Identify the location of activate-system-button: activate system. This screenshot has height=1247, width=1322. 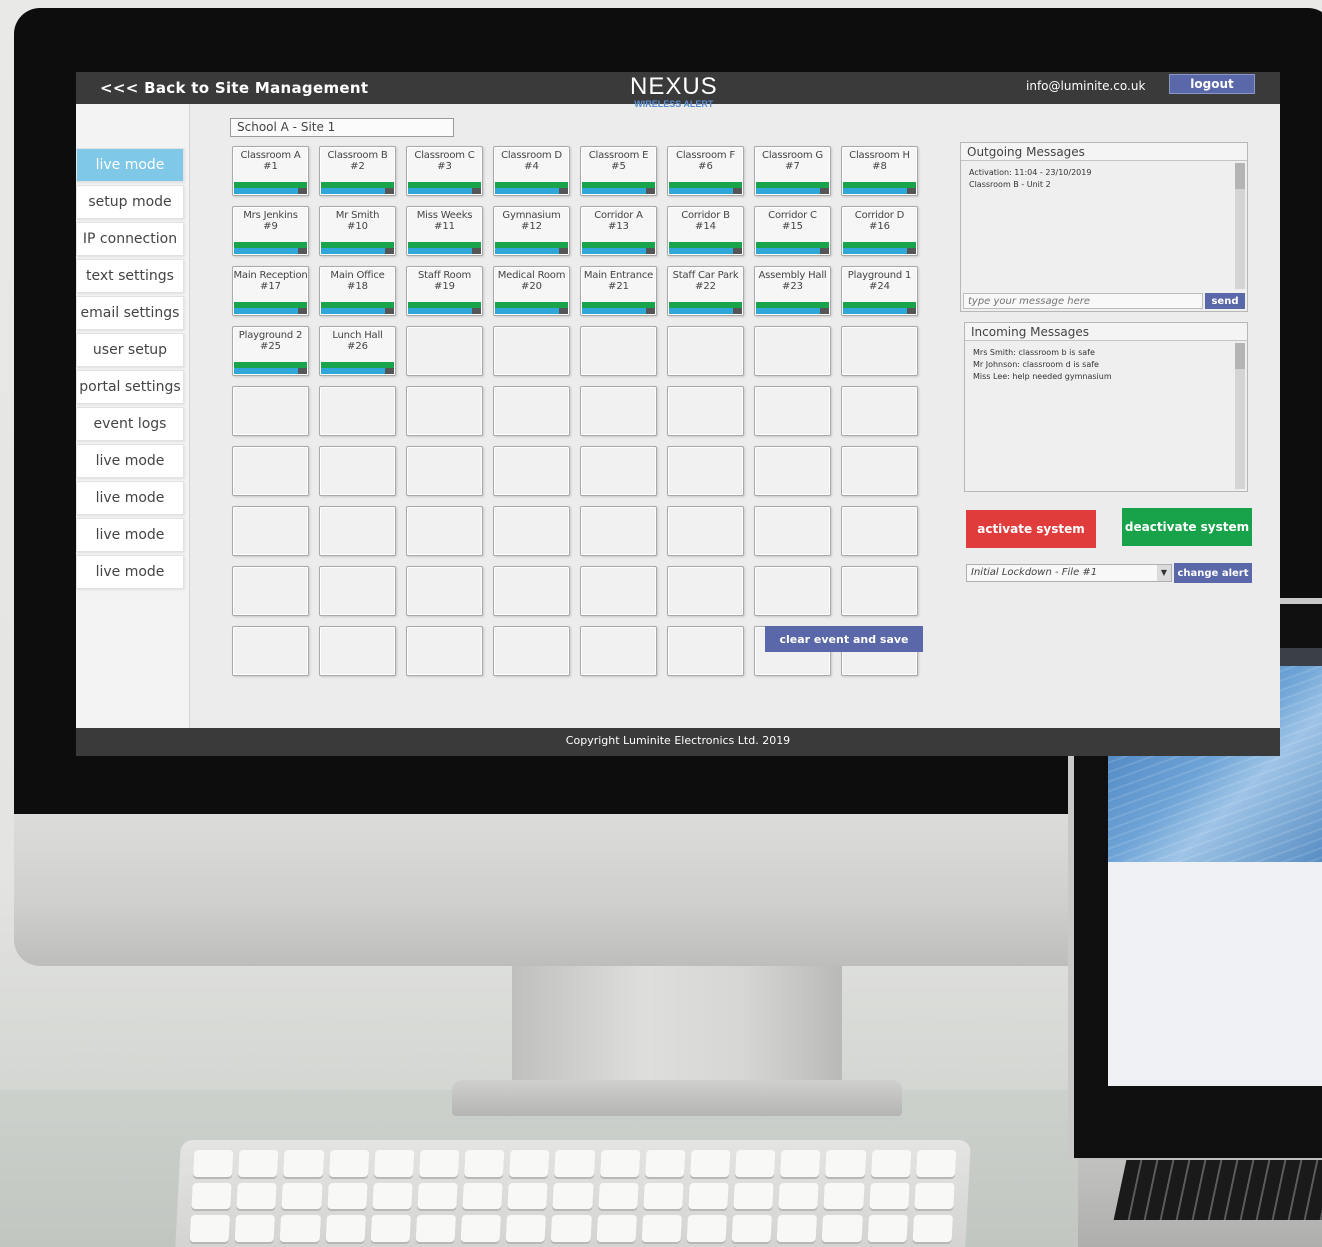
(1031, 529).